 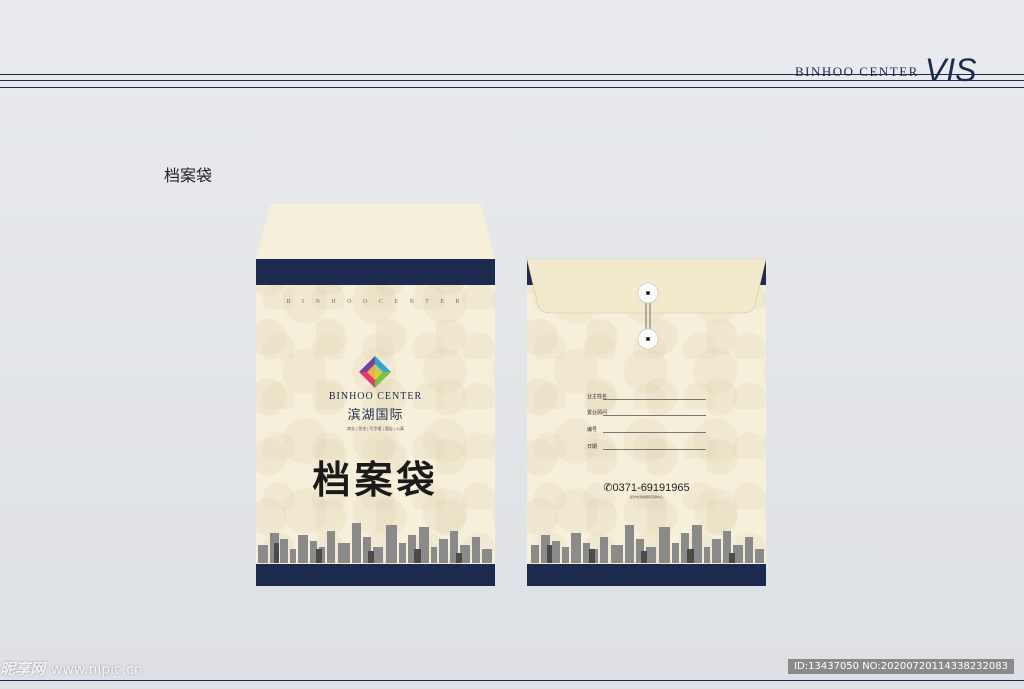 What do you see at coordinates (375, 231) in the screenshot?
I see `envelope-front-flap` at bounding box center [375, 231].